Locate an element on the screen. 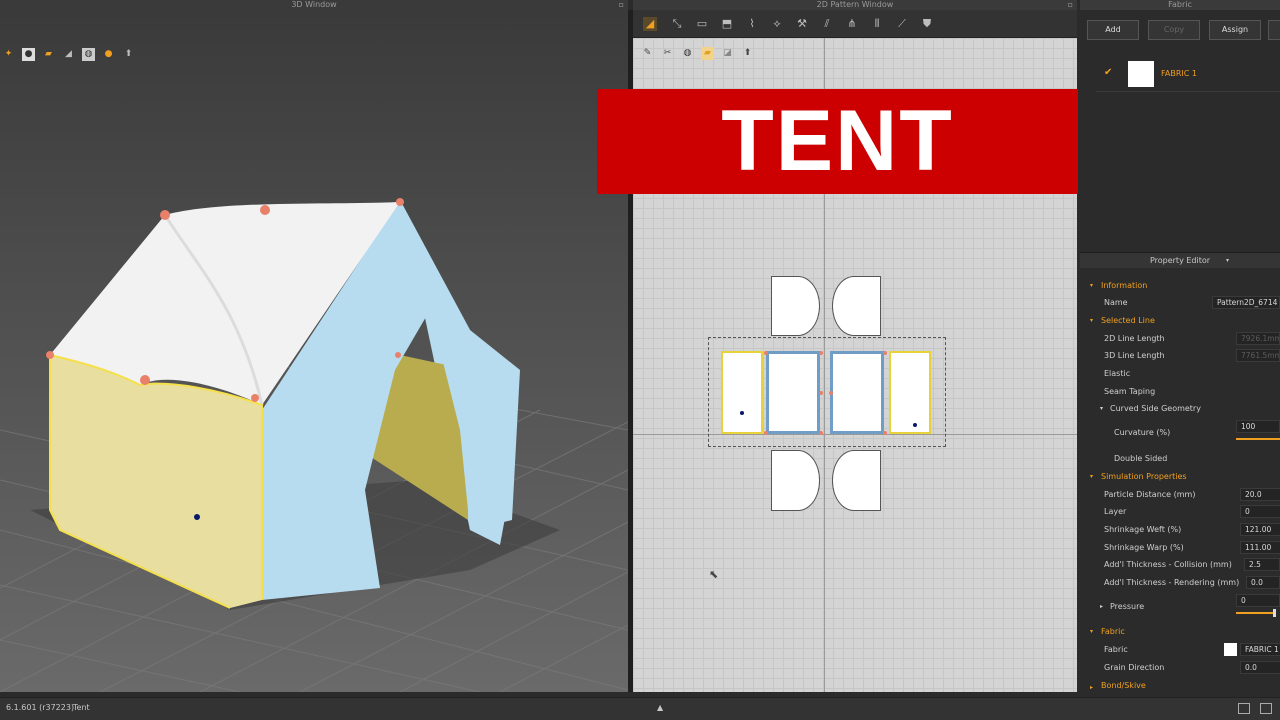  prop-seam-taping: Seam Taping is located at coordinates (1183, 391).